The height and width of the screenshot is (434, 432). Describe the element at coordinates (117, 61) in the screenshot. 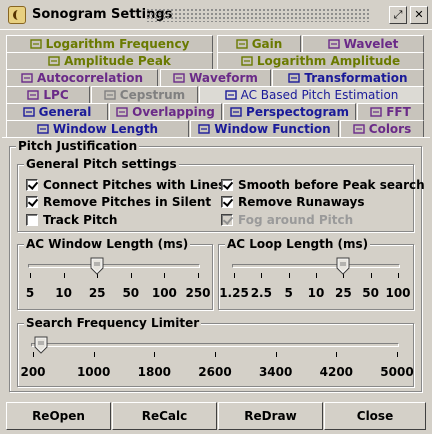

I see `tab-label: Amplitude Peak` at that location.